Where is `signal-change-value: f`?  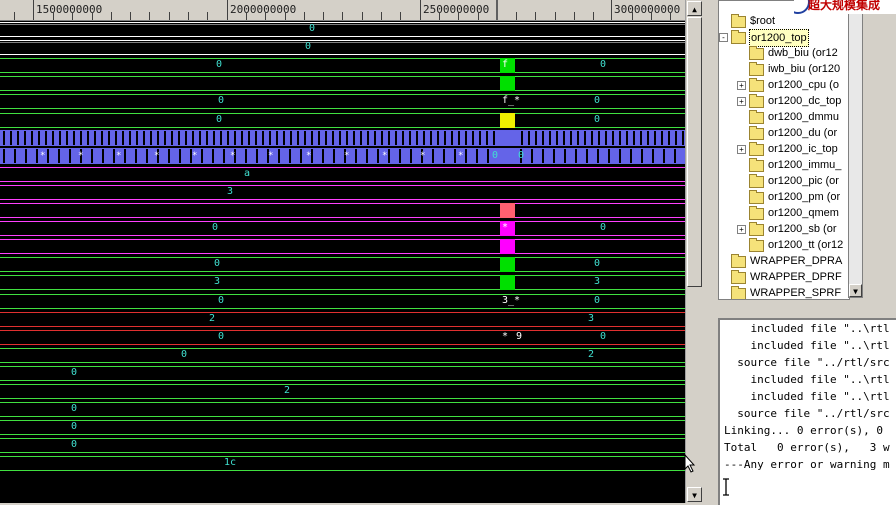
signal-change-value: f is located at coordinates (505, 64).